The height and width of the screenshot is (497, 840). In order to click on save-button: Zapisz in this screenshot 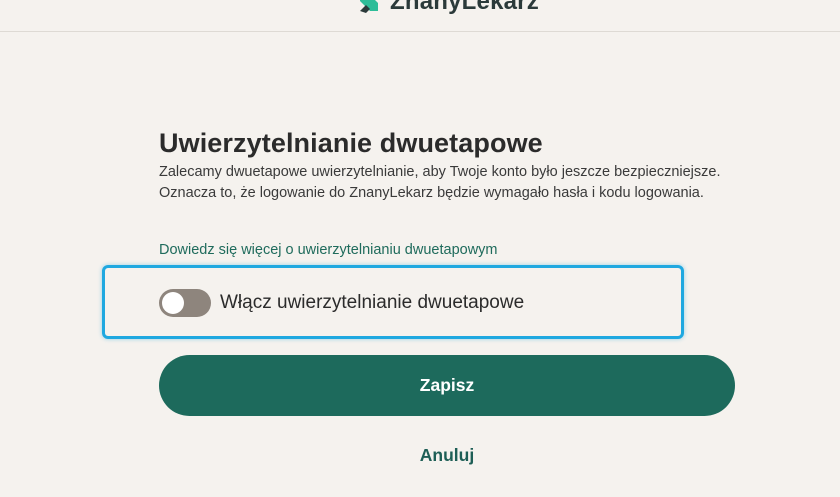, I will do `click(447, 385)`.